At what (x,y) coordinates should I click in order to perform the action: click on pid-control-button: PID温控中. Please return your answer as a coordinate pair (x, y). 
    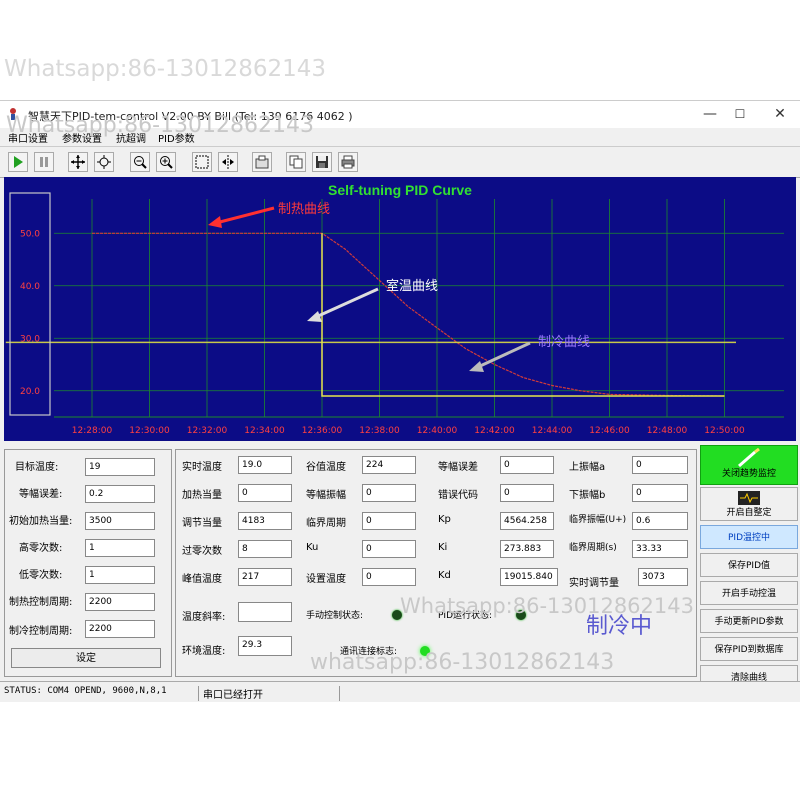
    Looking at the image, I should click on (749, 537).